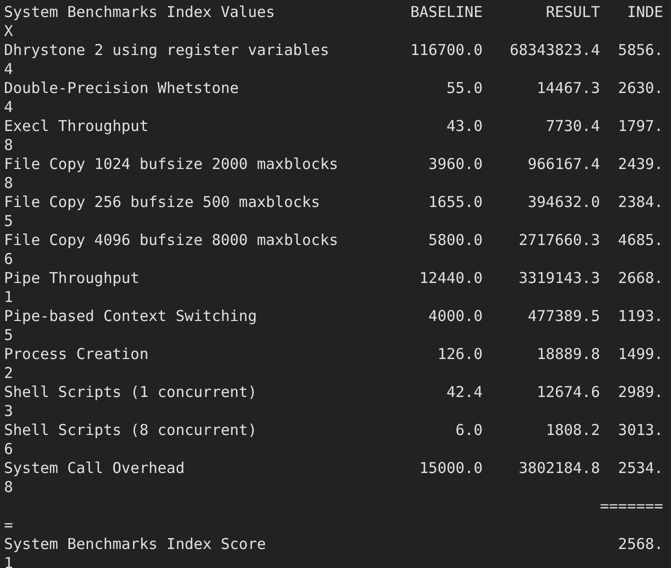  Describe the element at coordinates (469, 430) in the screenshot. I see `baseline-value: 6.0` at that location.